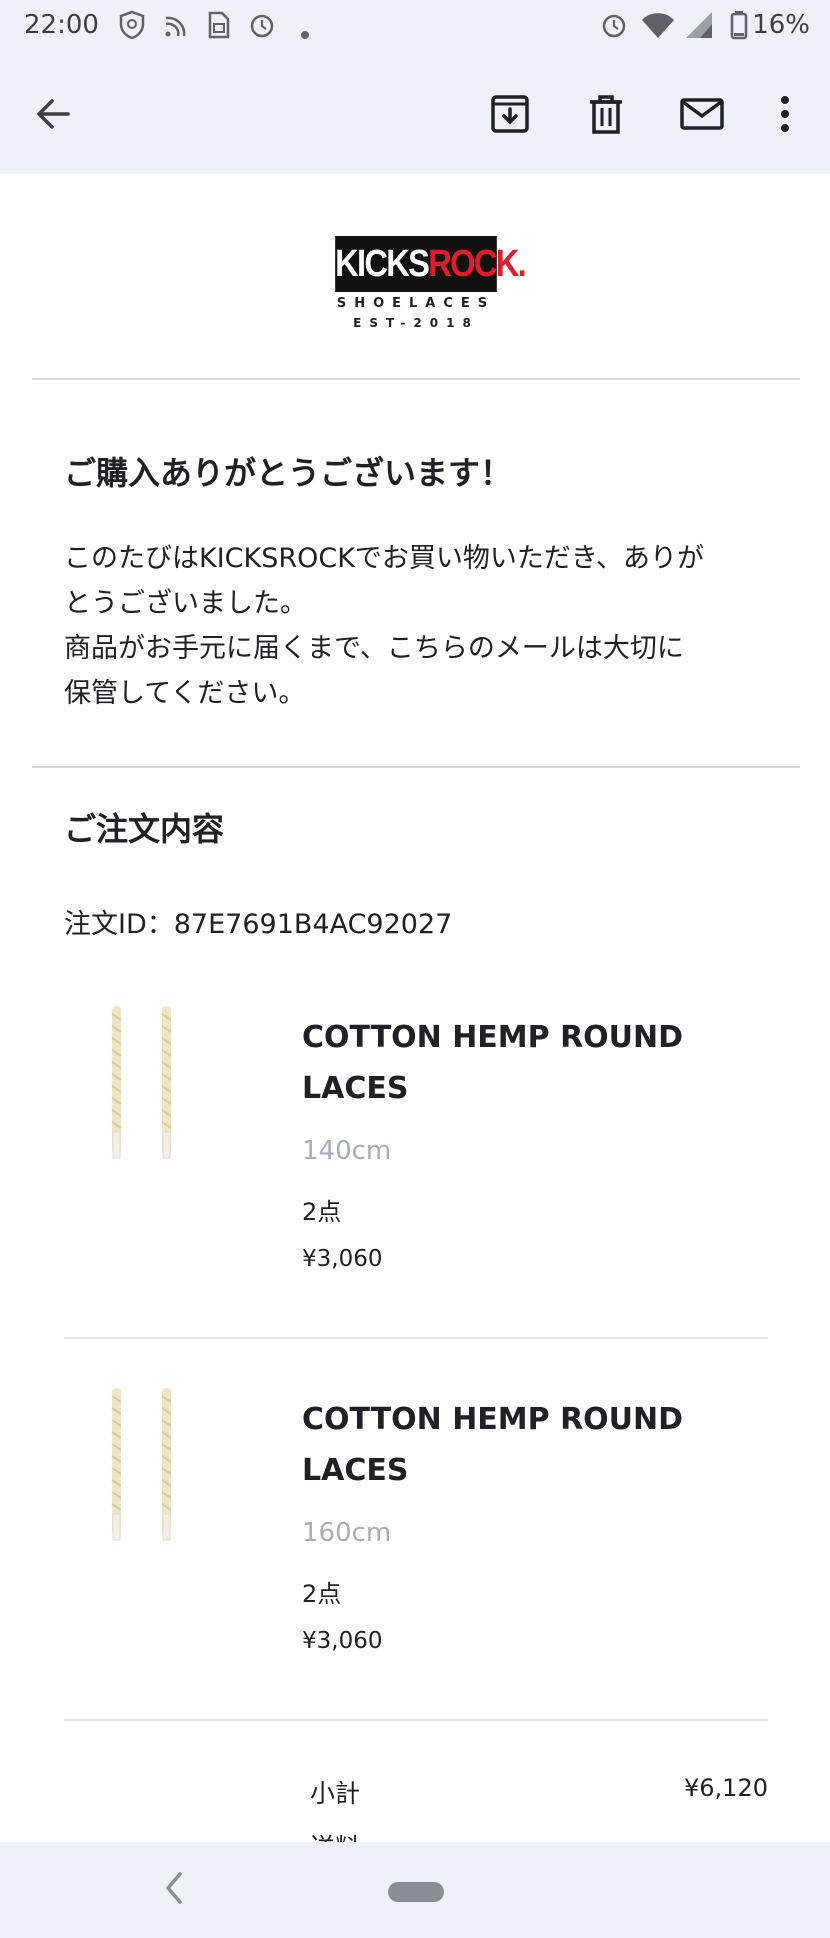 This screenshot has height=1938, width=830. I want to click on home-pill-icon, so click(416, 1892).